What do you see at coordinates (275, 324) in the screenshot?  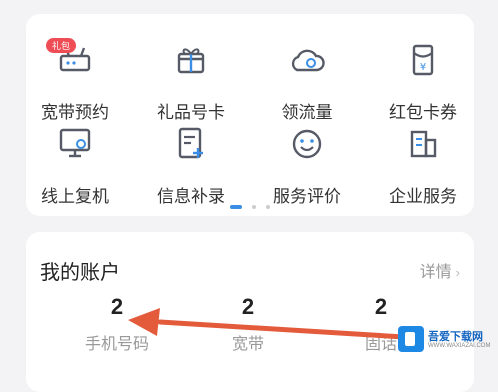 I see `annotation-arrow` at bounding box center [275, 324].